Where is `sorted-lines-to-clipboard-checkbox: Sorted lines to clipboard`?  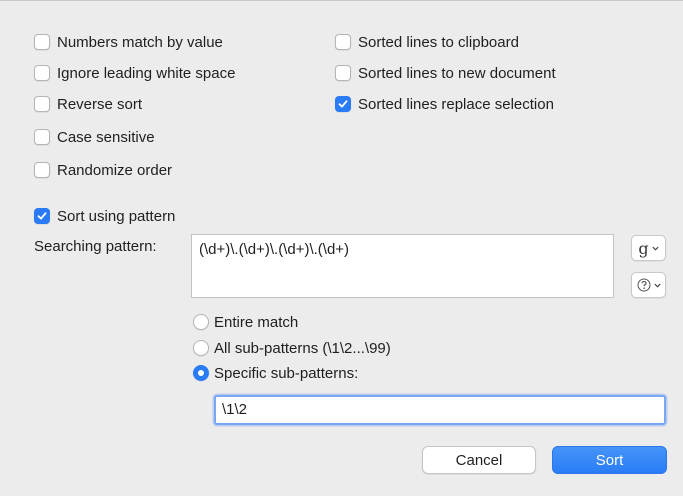 sorted-lines-to-clipboard-checkbox: Sorted lines to clipboard is located at coordinates (427, 42).